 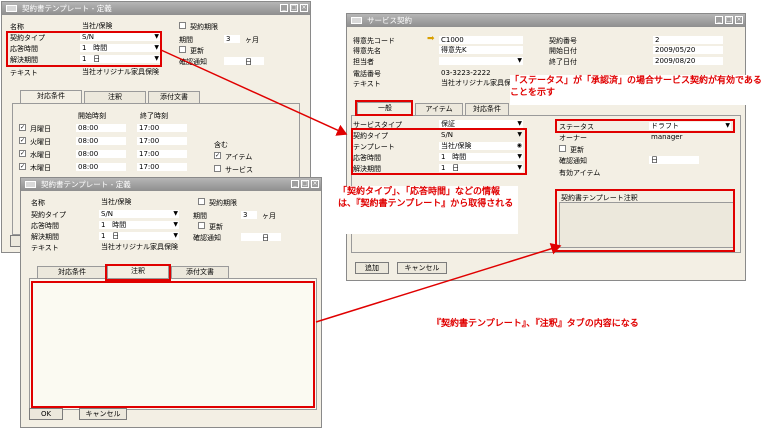 I want to click on day-label: 火曜日, so click(x=40, y=142).